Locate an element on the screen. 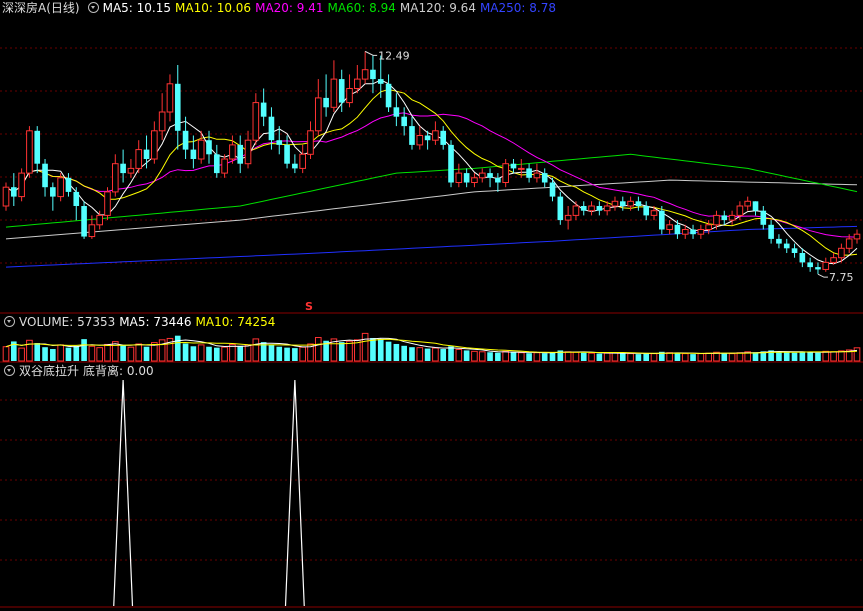  low-pointer is located at coordinates (822, 275).